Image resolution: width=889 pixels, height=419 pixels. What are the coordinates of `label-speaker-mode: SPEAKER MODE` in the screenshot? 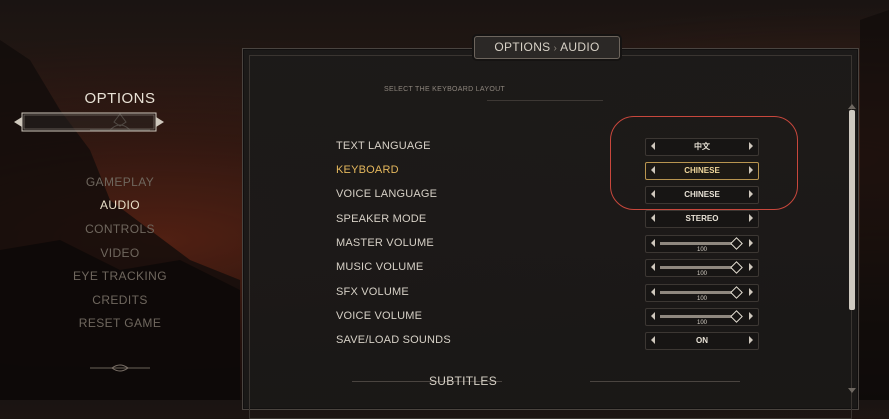 It's located at (381, 219).